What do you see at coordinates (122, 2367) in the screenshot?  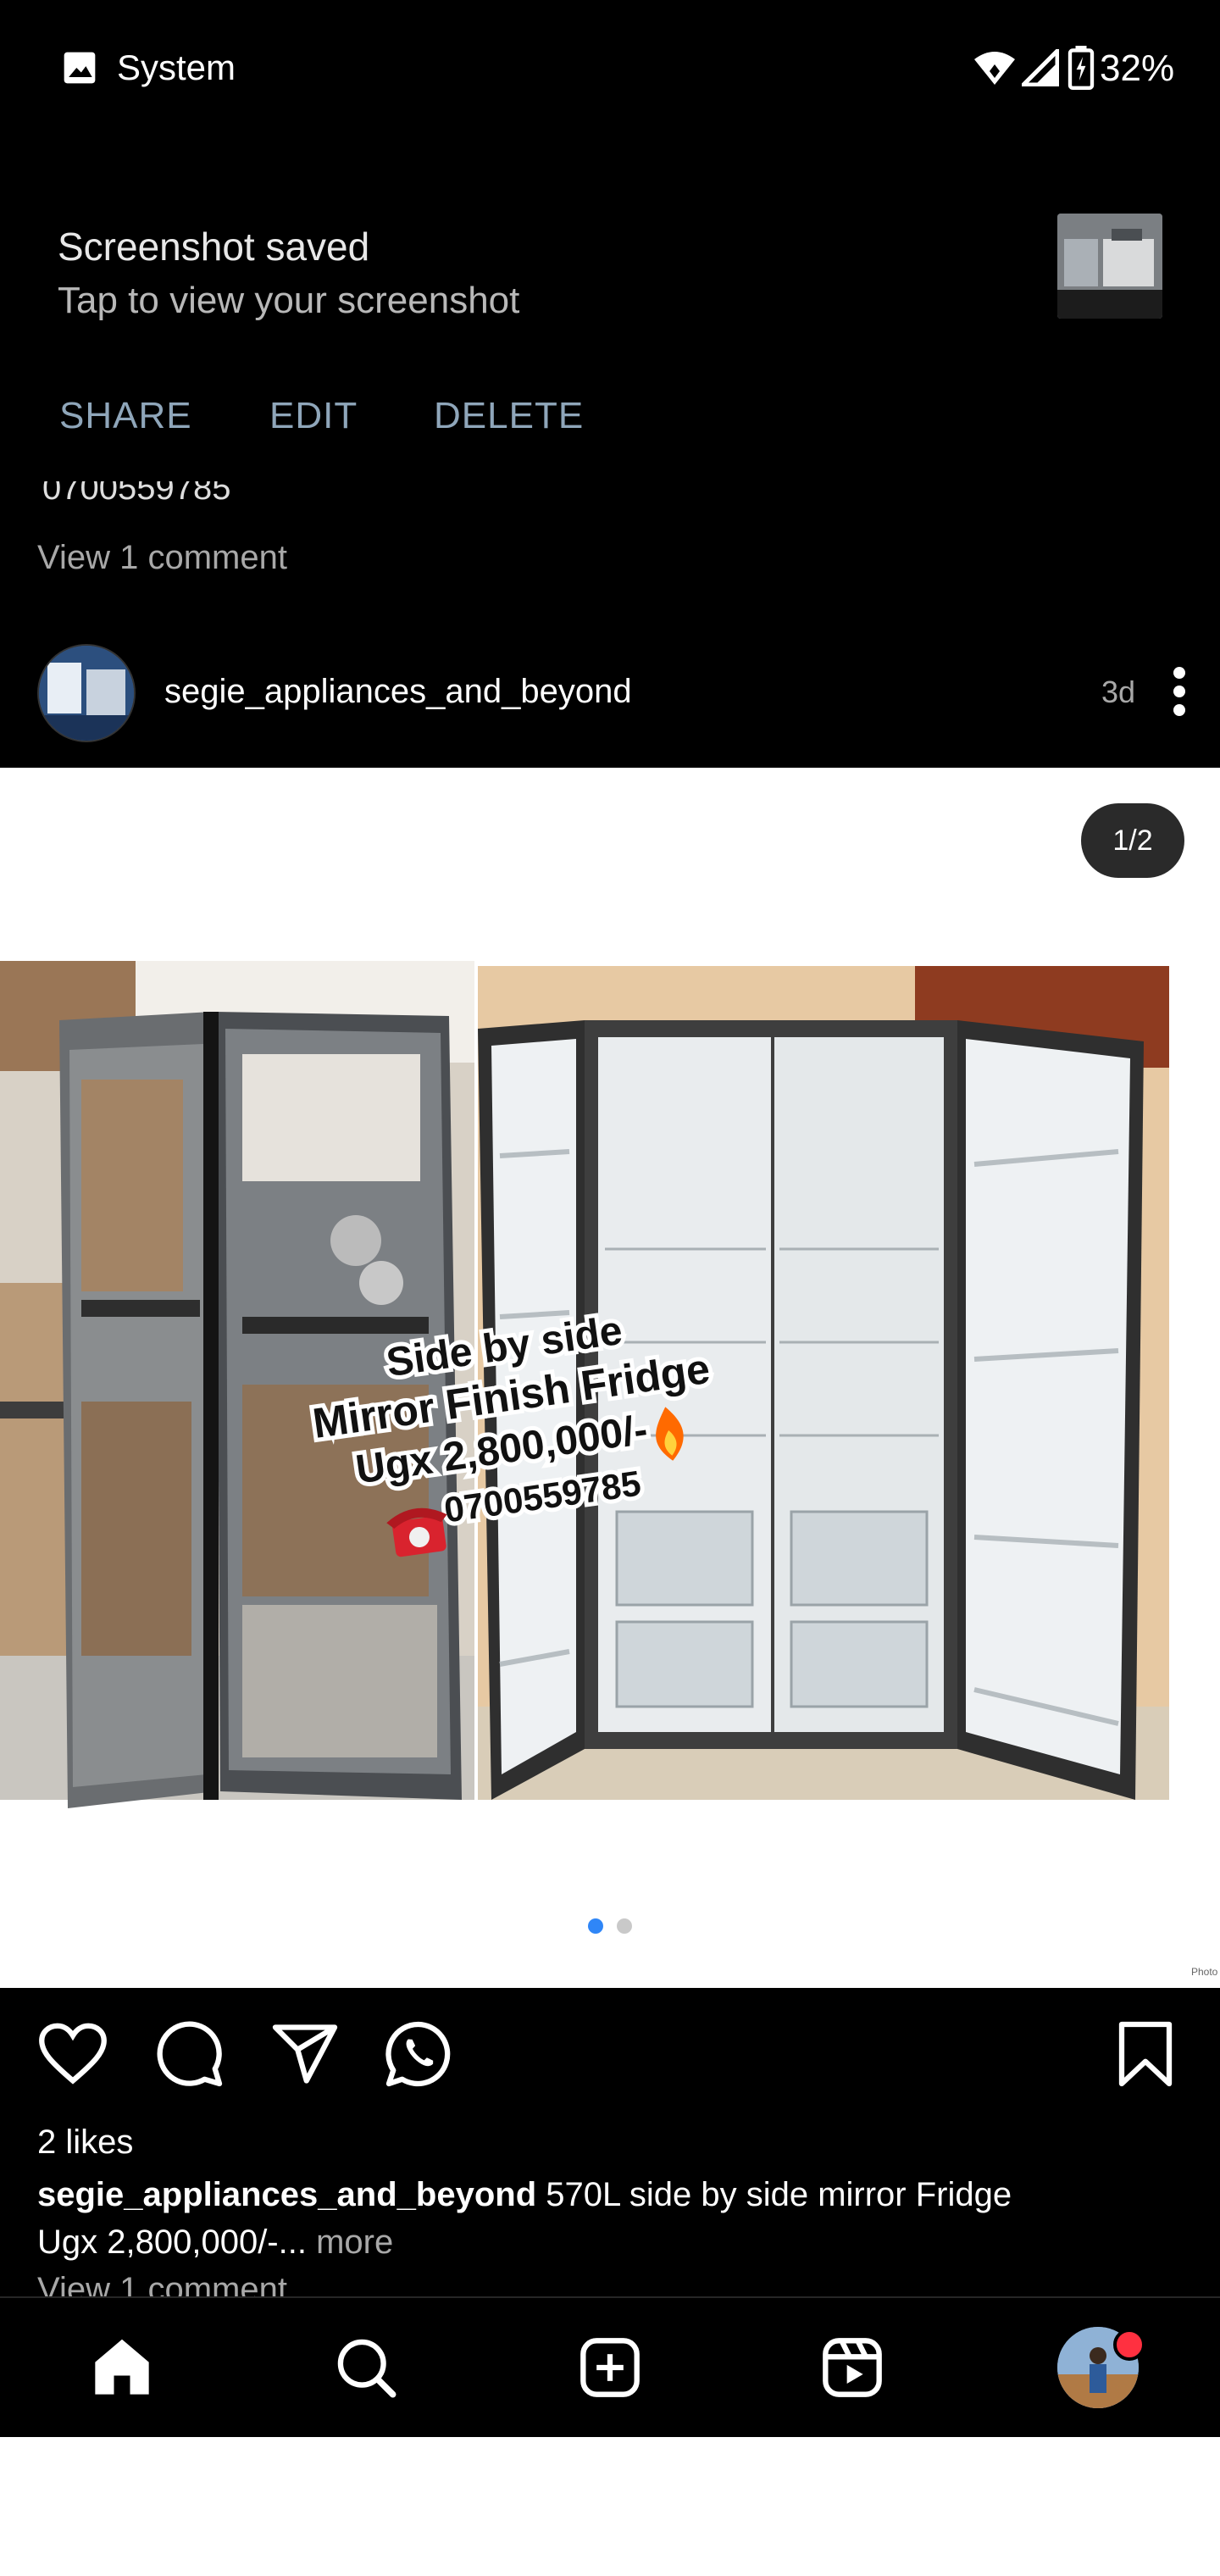 I see `home-icon` at bounding box center [122, 2367].